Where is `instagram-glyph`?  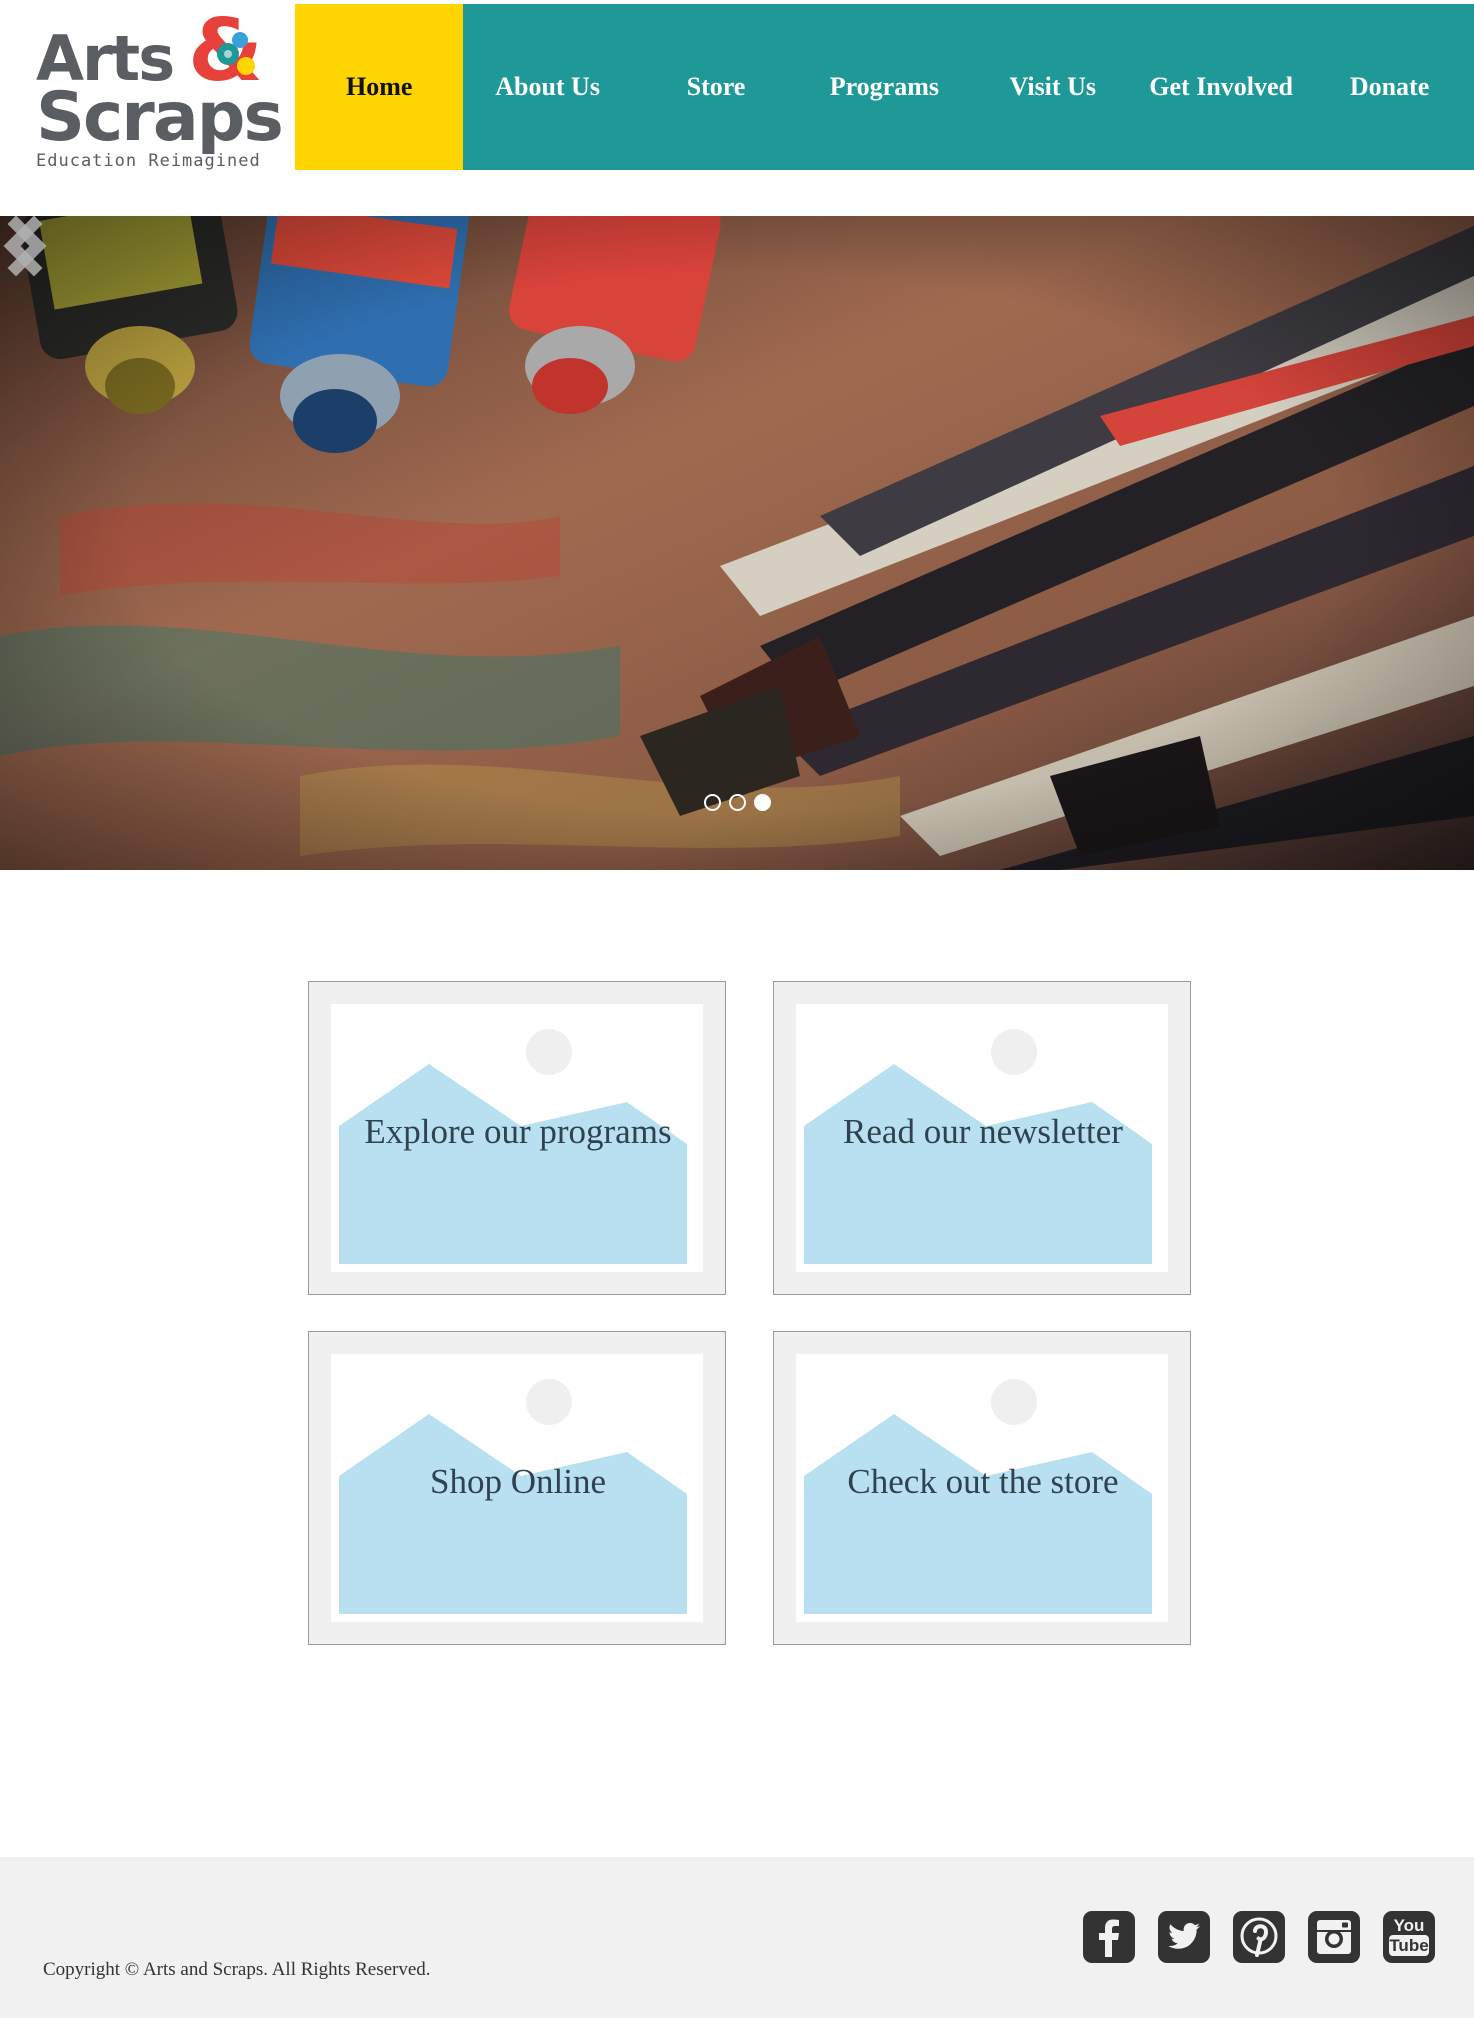 instagram-glyph is located at coordinates (1334, 1937).